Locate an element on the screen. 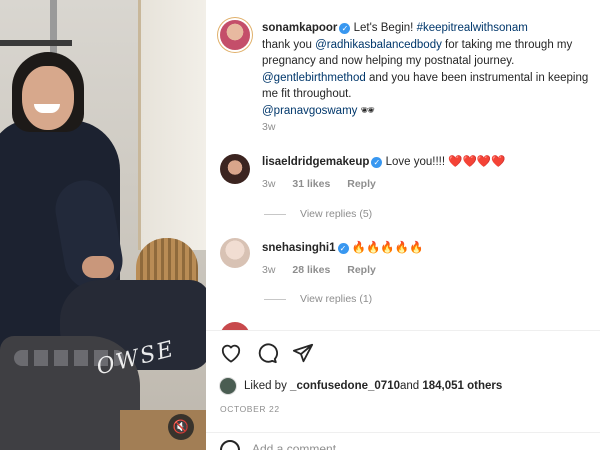 Image resolution: width=600 pixels, height=450 pixels. comment-likes: 31 likes is located at coordinates (311, 184).